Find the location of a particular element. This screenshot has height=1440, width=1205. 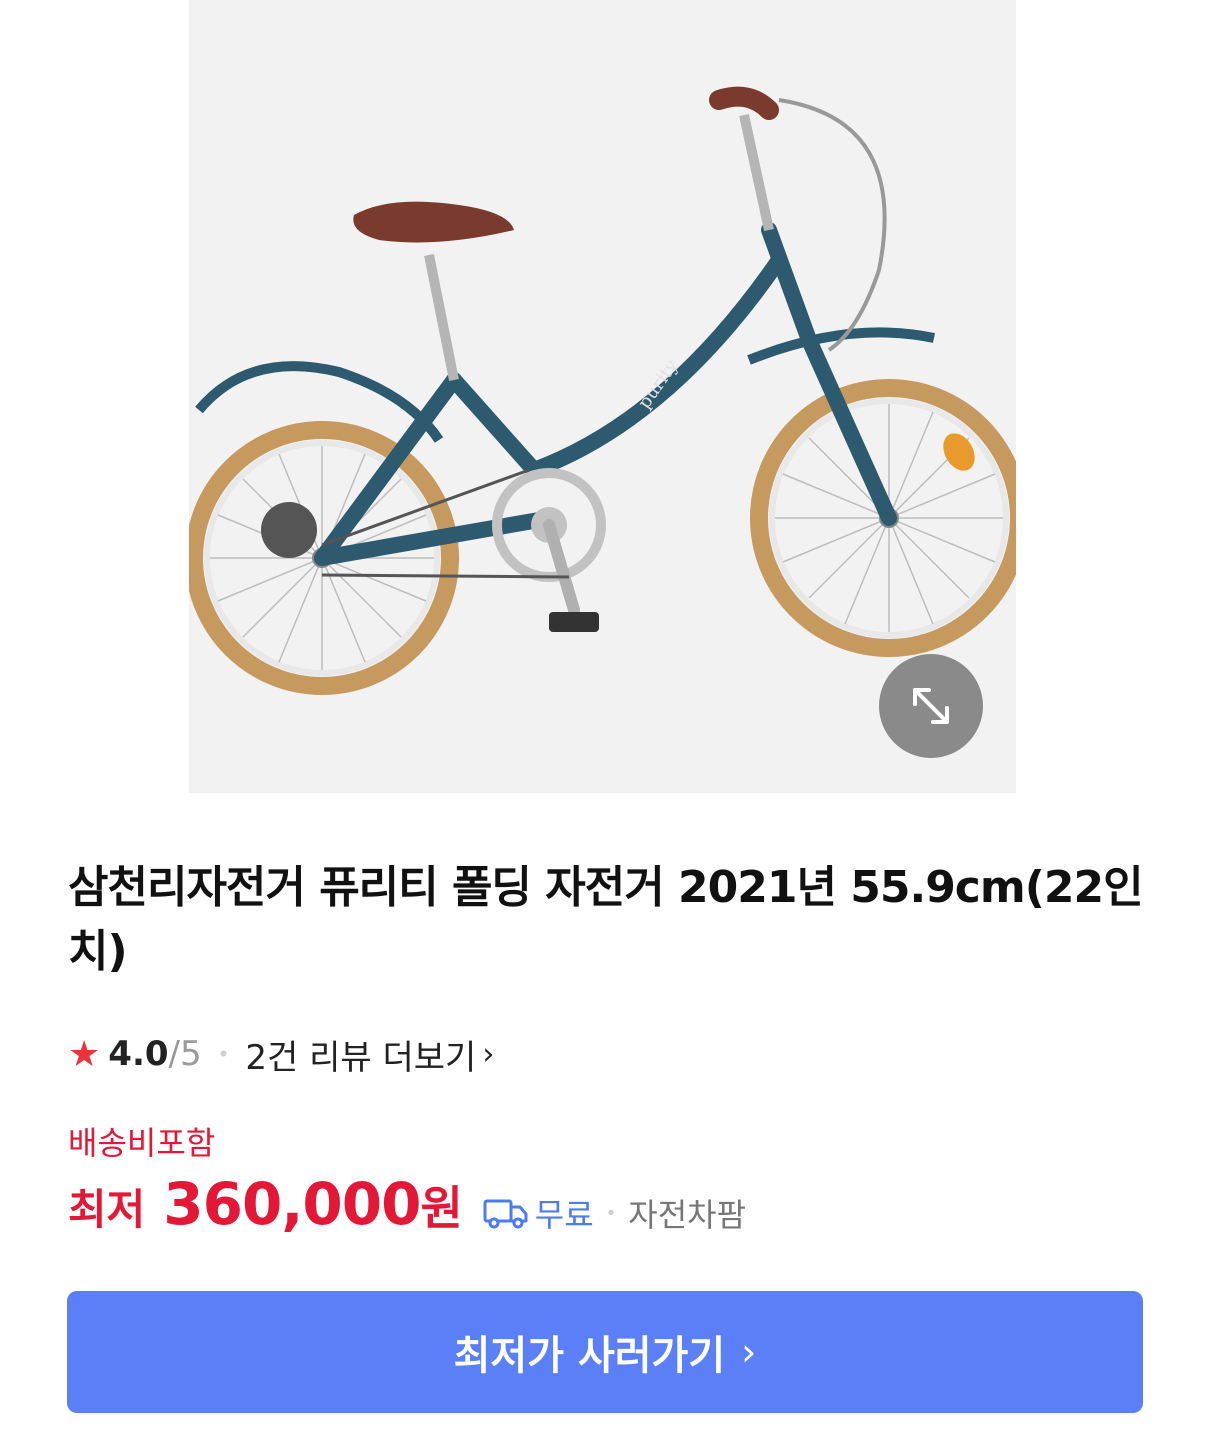

price-prefix: 최저 is located at coordinates (107, 1209).